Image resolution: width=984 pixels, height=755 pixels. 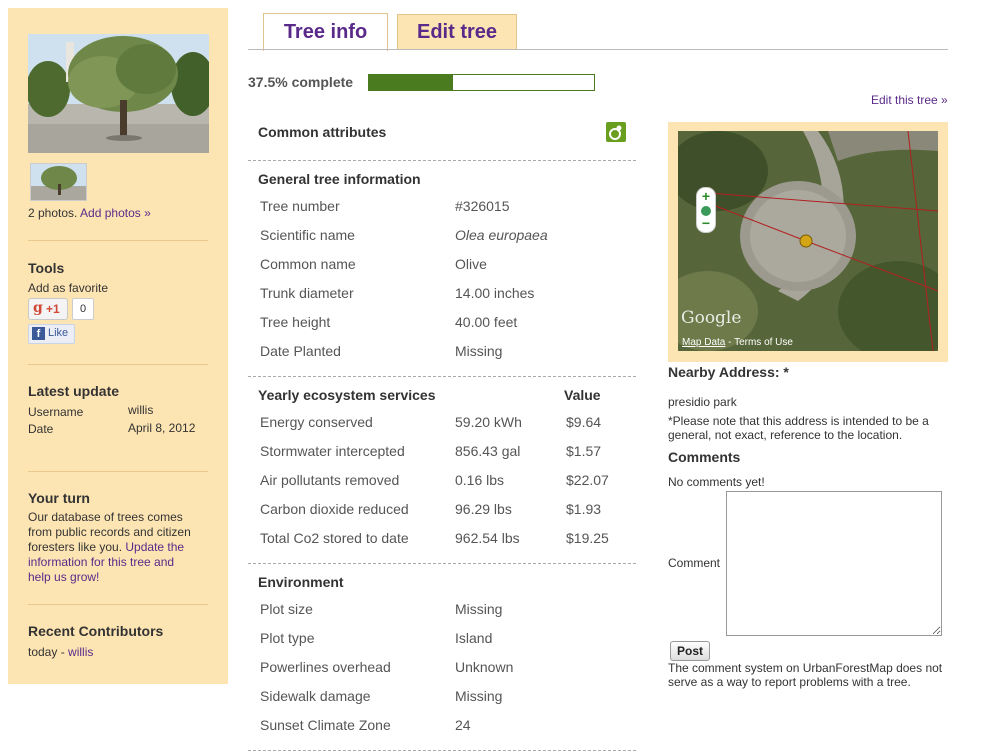 I want to click on attr-value: 14.00 inches, so click(x=495, y=293).